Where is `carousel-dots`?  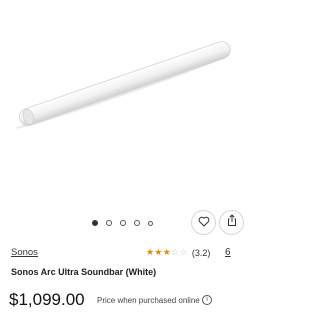
carousel-dots is located at coordinates (122, 223).